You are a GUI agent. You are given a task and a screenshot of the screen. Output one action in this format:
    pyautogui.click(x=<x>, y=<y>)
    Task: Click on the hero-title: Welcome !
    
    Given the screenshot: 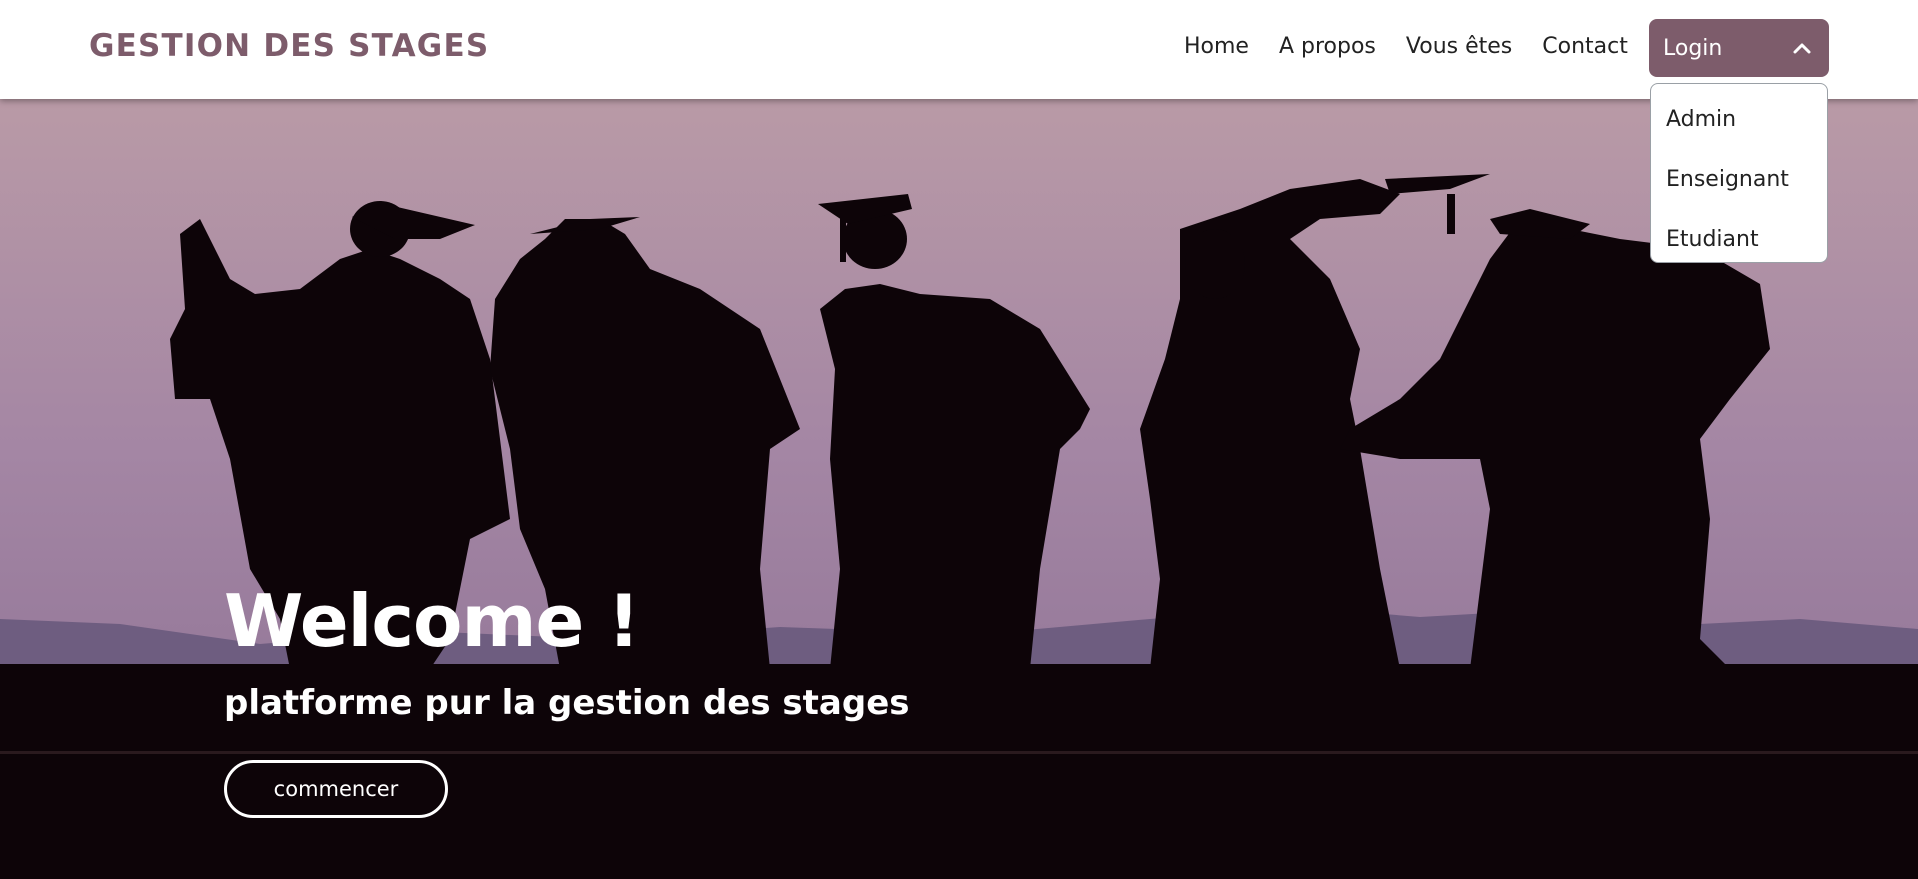 What is the action you would take?
    pyautogui.click(x=432, y=621)
    